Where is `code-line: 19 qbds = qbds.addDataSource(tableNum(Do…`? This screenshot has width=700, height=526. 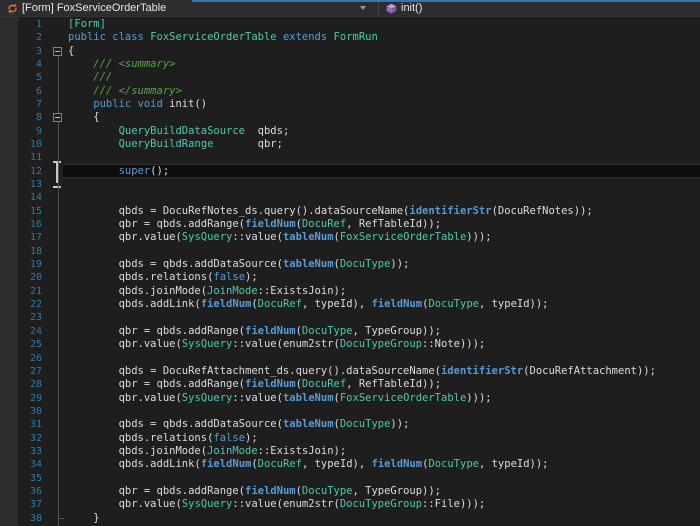
code-line: 19 qbds = qbds.addDataSource(tableNum(Do… is located at coordinates (350, 265).